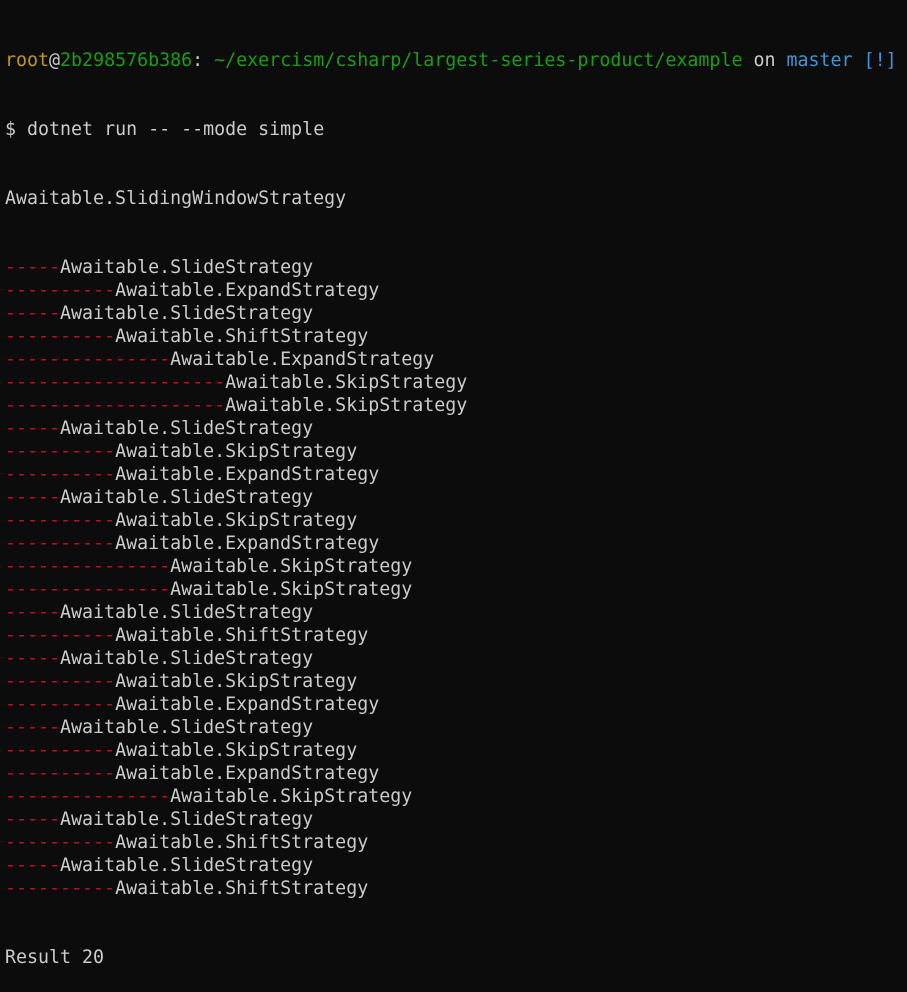 The height and width of the screenshot is (992, 907). Describe the element at coordinates (456, 198) in the screenshot. I see `output-root-line: Awaitable.SlidingWindowStrategy` at that location.